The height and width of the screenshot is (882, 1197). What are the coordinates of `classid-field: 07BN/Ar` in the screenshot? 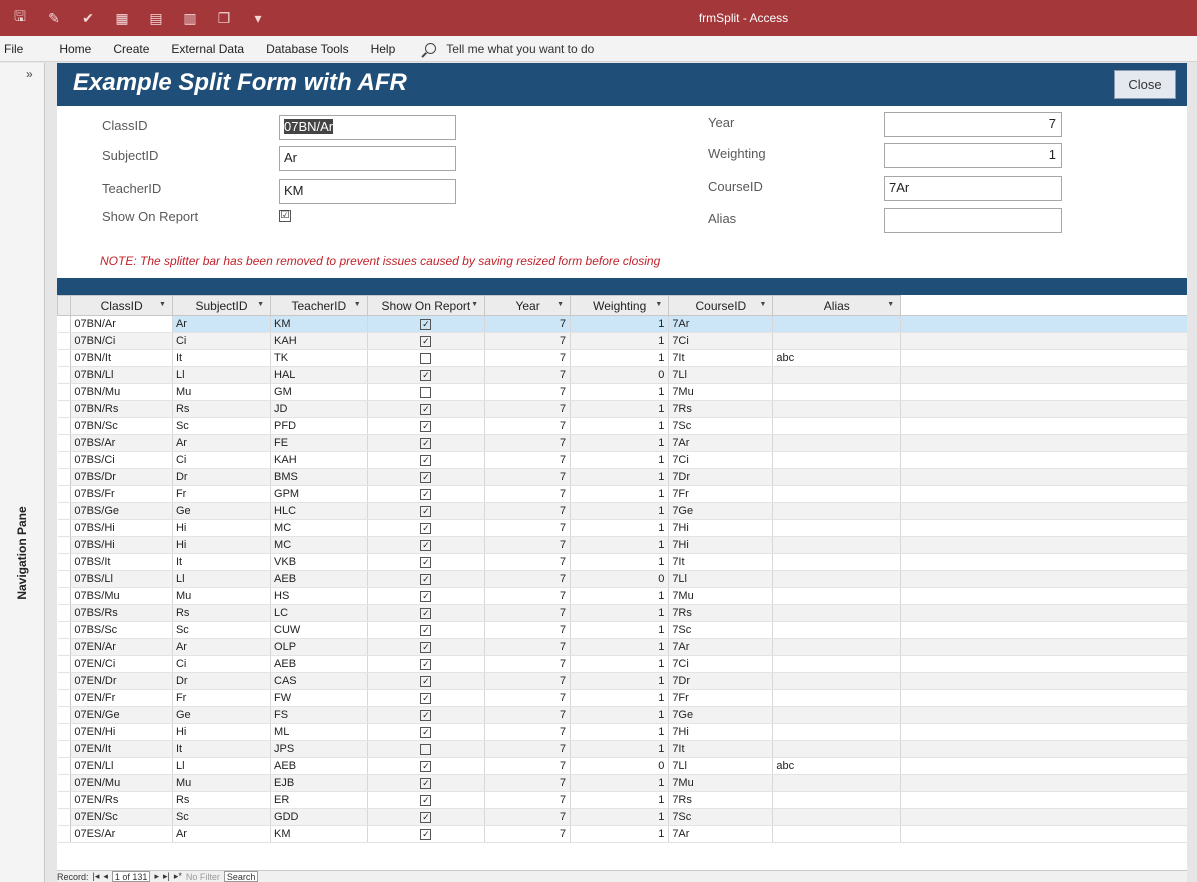 It's located at (367, 127).